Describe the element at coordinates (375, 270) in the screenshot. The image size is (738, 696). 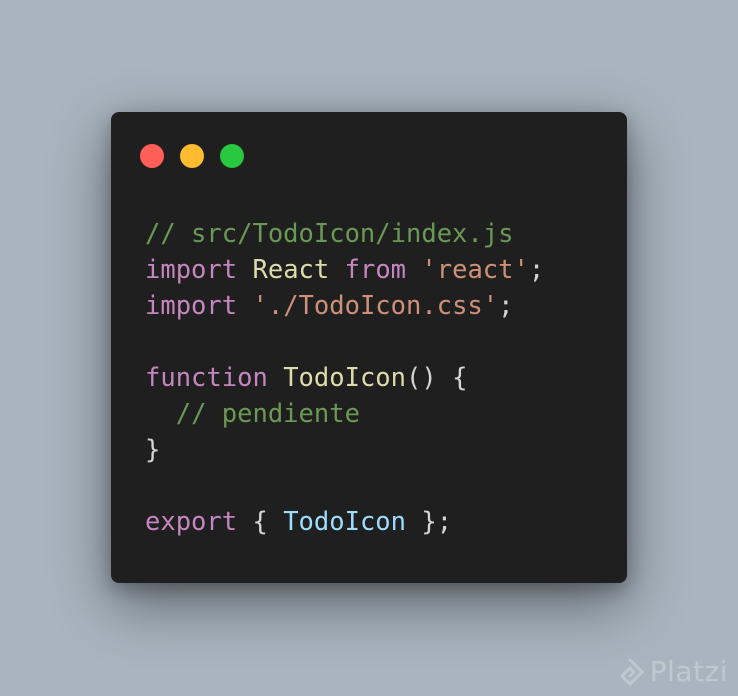
I see `code-token-keyword: from` at that location.